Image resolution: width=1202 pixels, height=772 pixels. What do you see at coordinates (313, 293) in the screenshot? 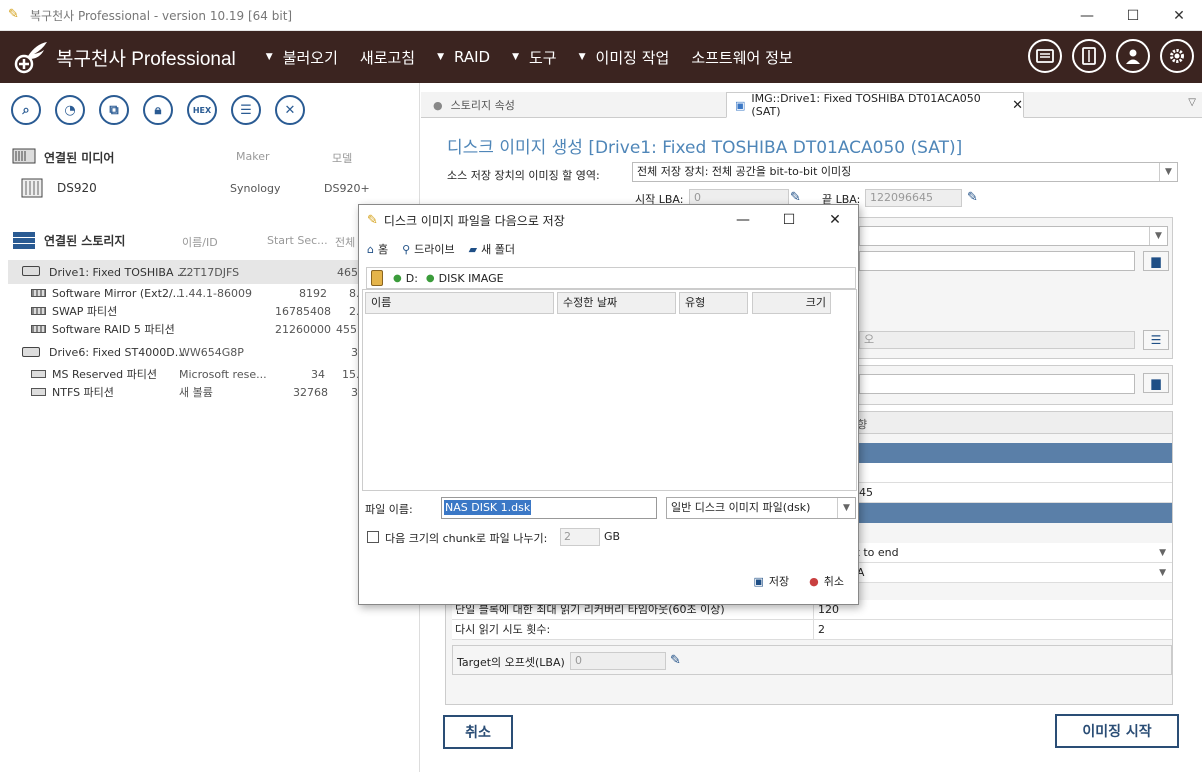
I see `storage-row-start: 8192` at bounding box center [313, 293].